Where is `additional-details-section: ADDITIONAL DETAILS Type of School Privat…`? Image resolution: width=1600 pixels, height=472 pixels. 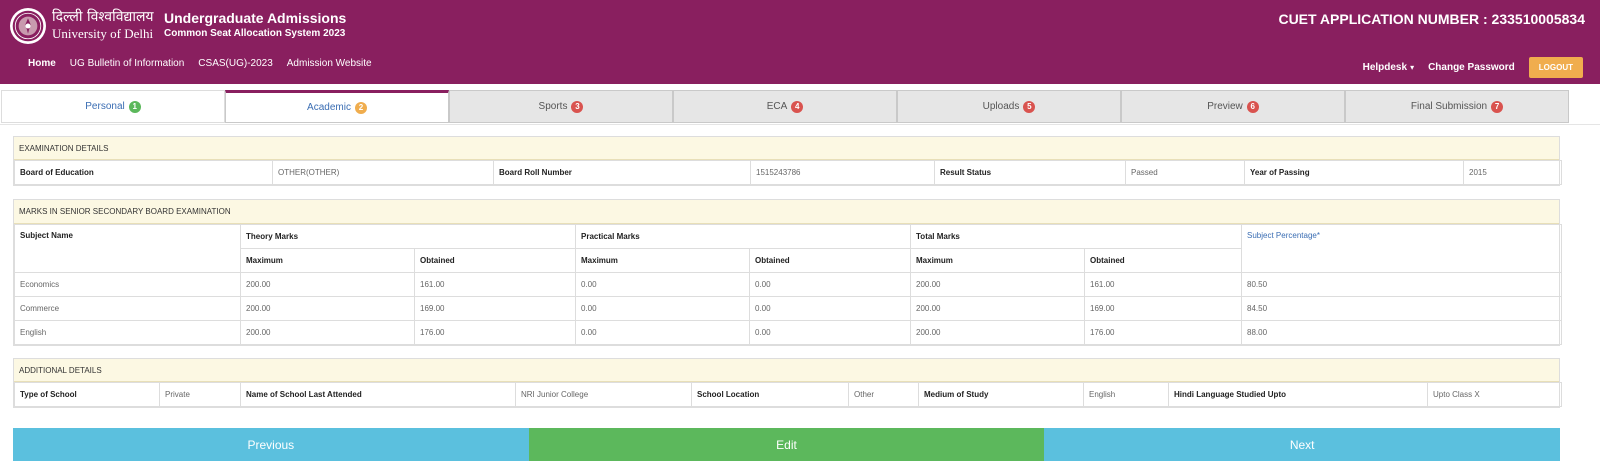
additional-details-section: ADDITIONAL DETAILS Type of School Privat… is located at coordinates (787, 383).